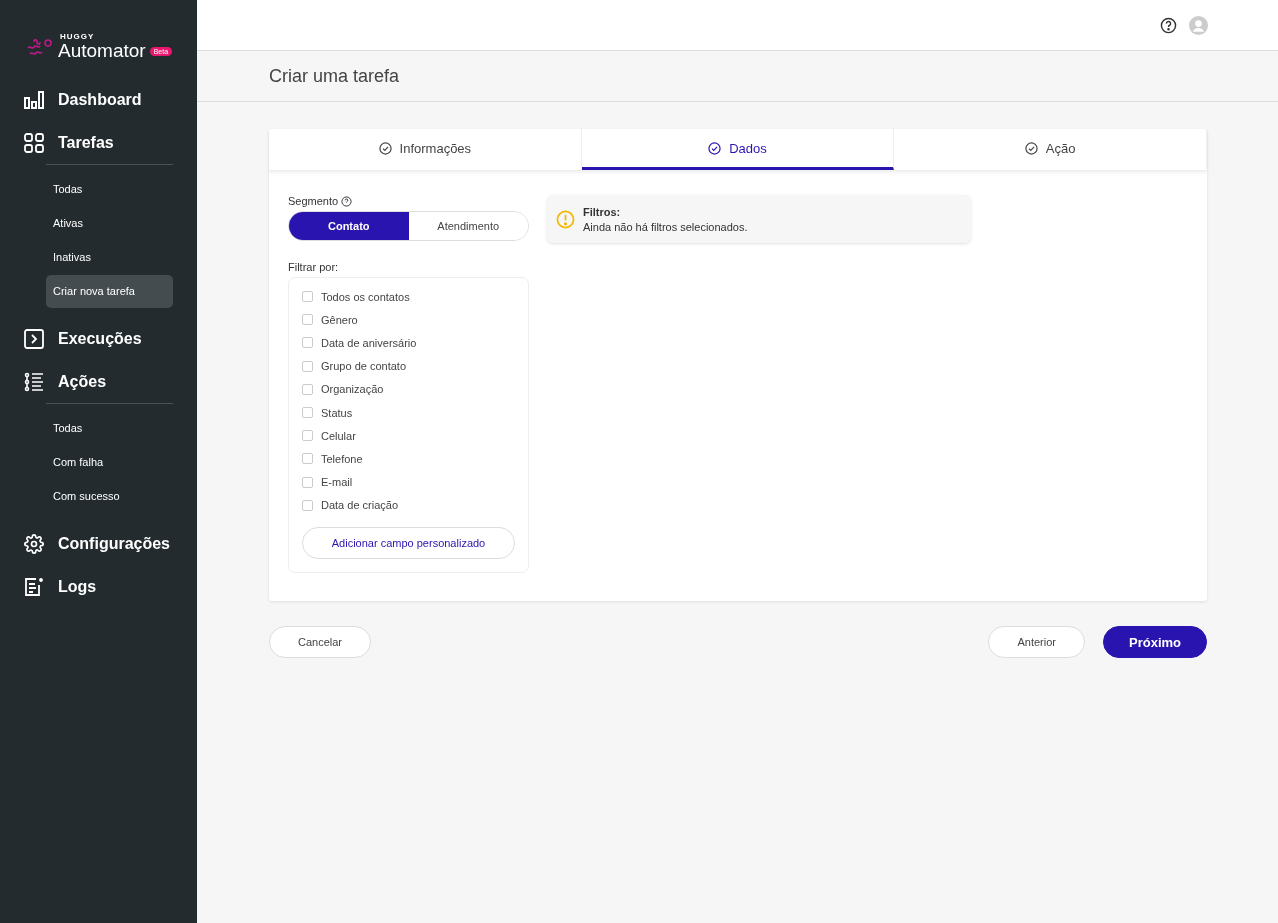 The image size is (1278, 923). Describe the element at coordinates (337, 482) in the screenshot. I see `checkbox-label: E-mail` at that location.